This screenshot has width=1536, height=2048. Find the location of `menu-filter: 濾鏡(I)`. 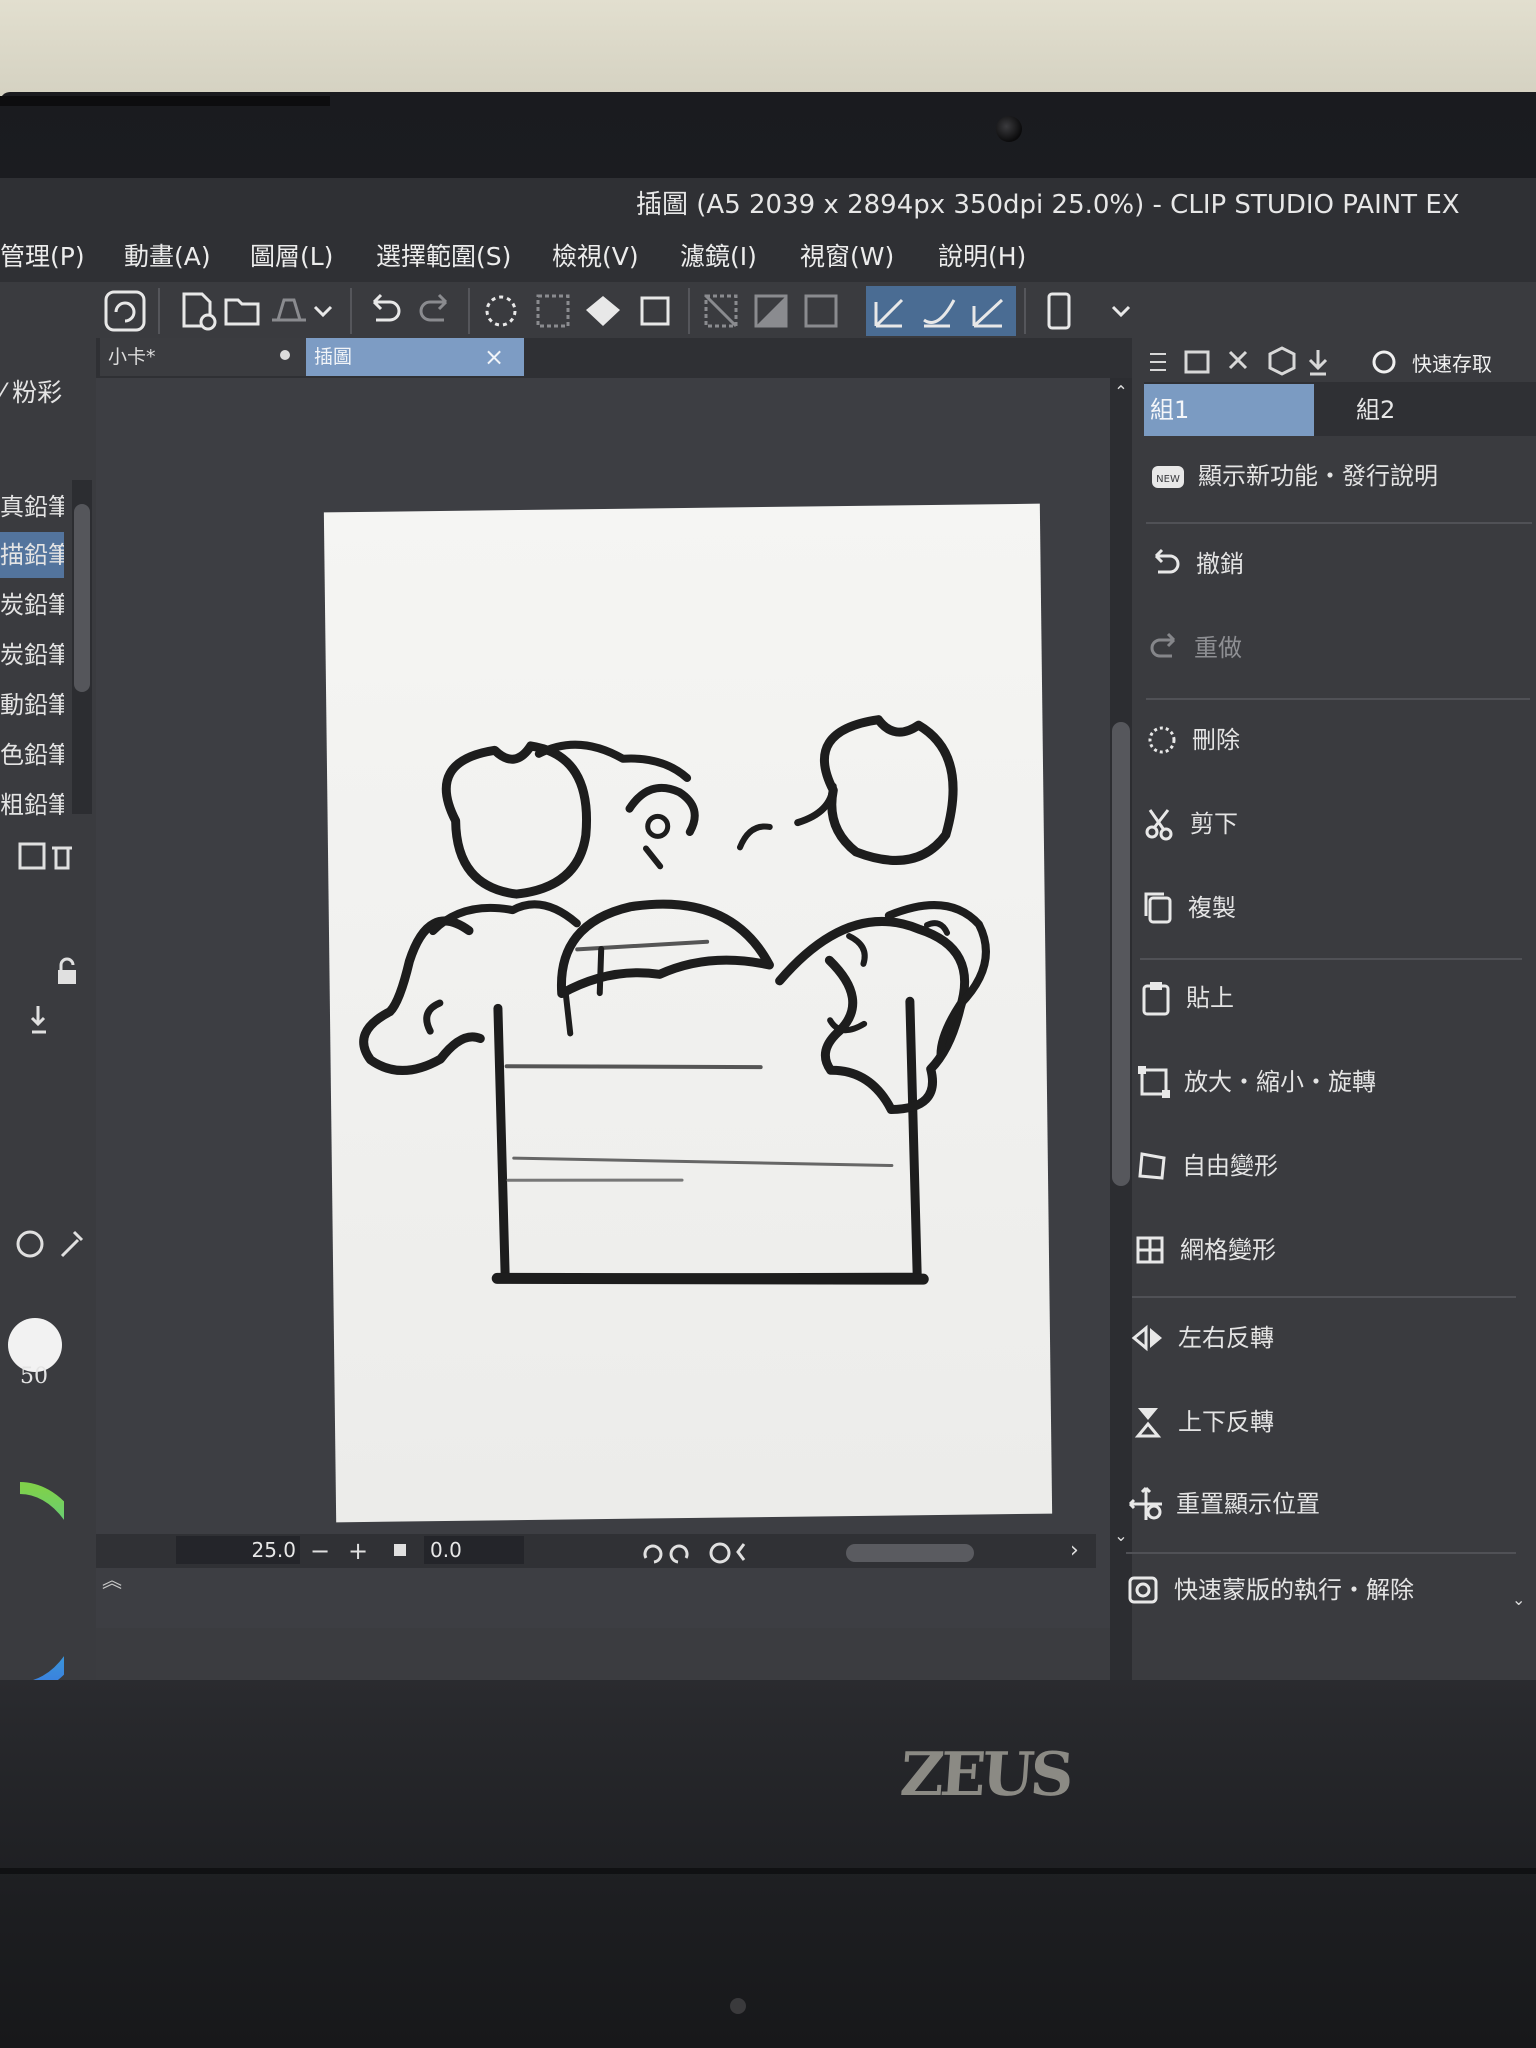

menu-filter: 濾鏡(I) is located at coordinates (718, 257).